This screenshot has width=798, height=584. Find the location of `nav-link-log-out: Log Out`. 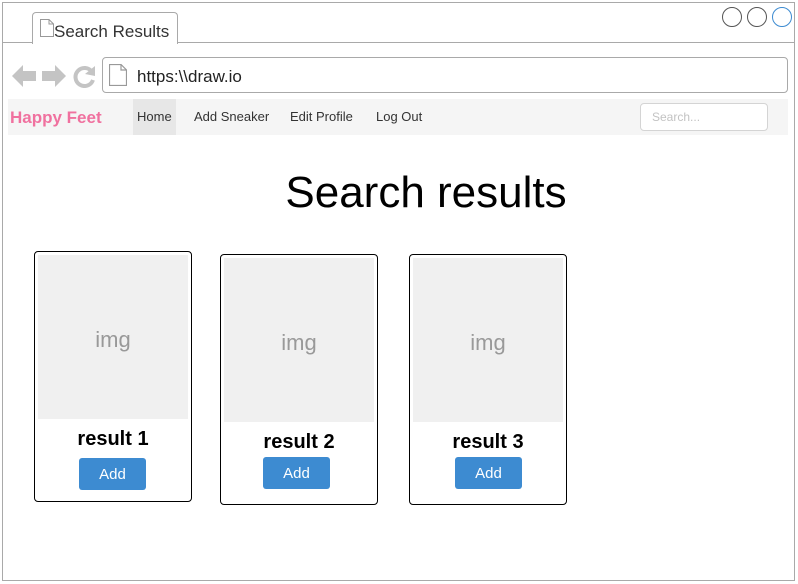

nav-link-log-out: Log Out is located at coordinates (399, 117).